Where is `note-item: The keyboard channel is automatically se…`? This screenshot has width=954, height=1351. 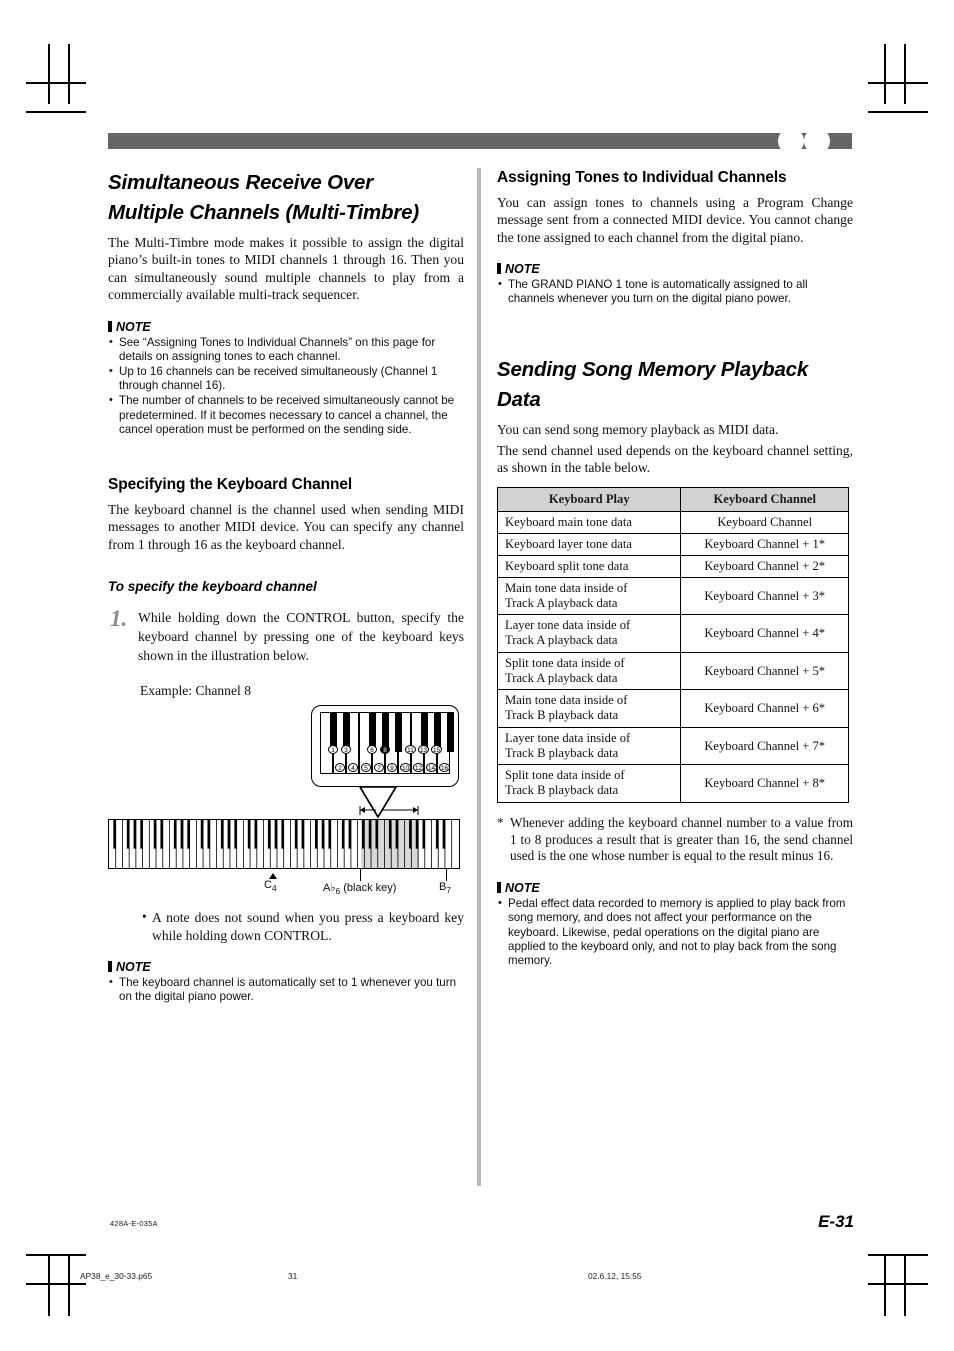 note-item: The keyboard channel is automatically se… is located at coordinates (286, 989).